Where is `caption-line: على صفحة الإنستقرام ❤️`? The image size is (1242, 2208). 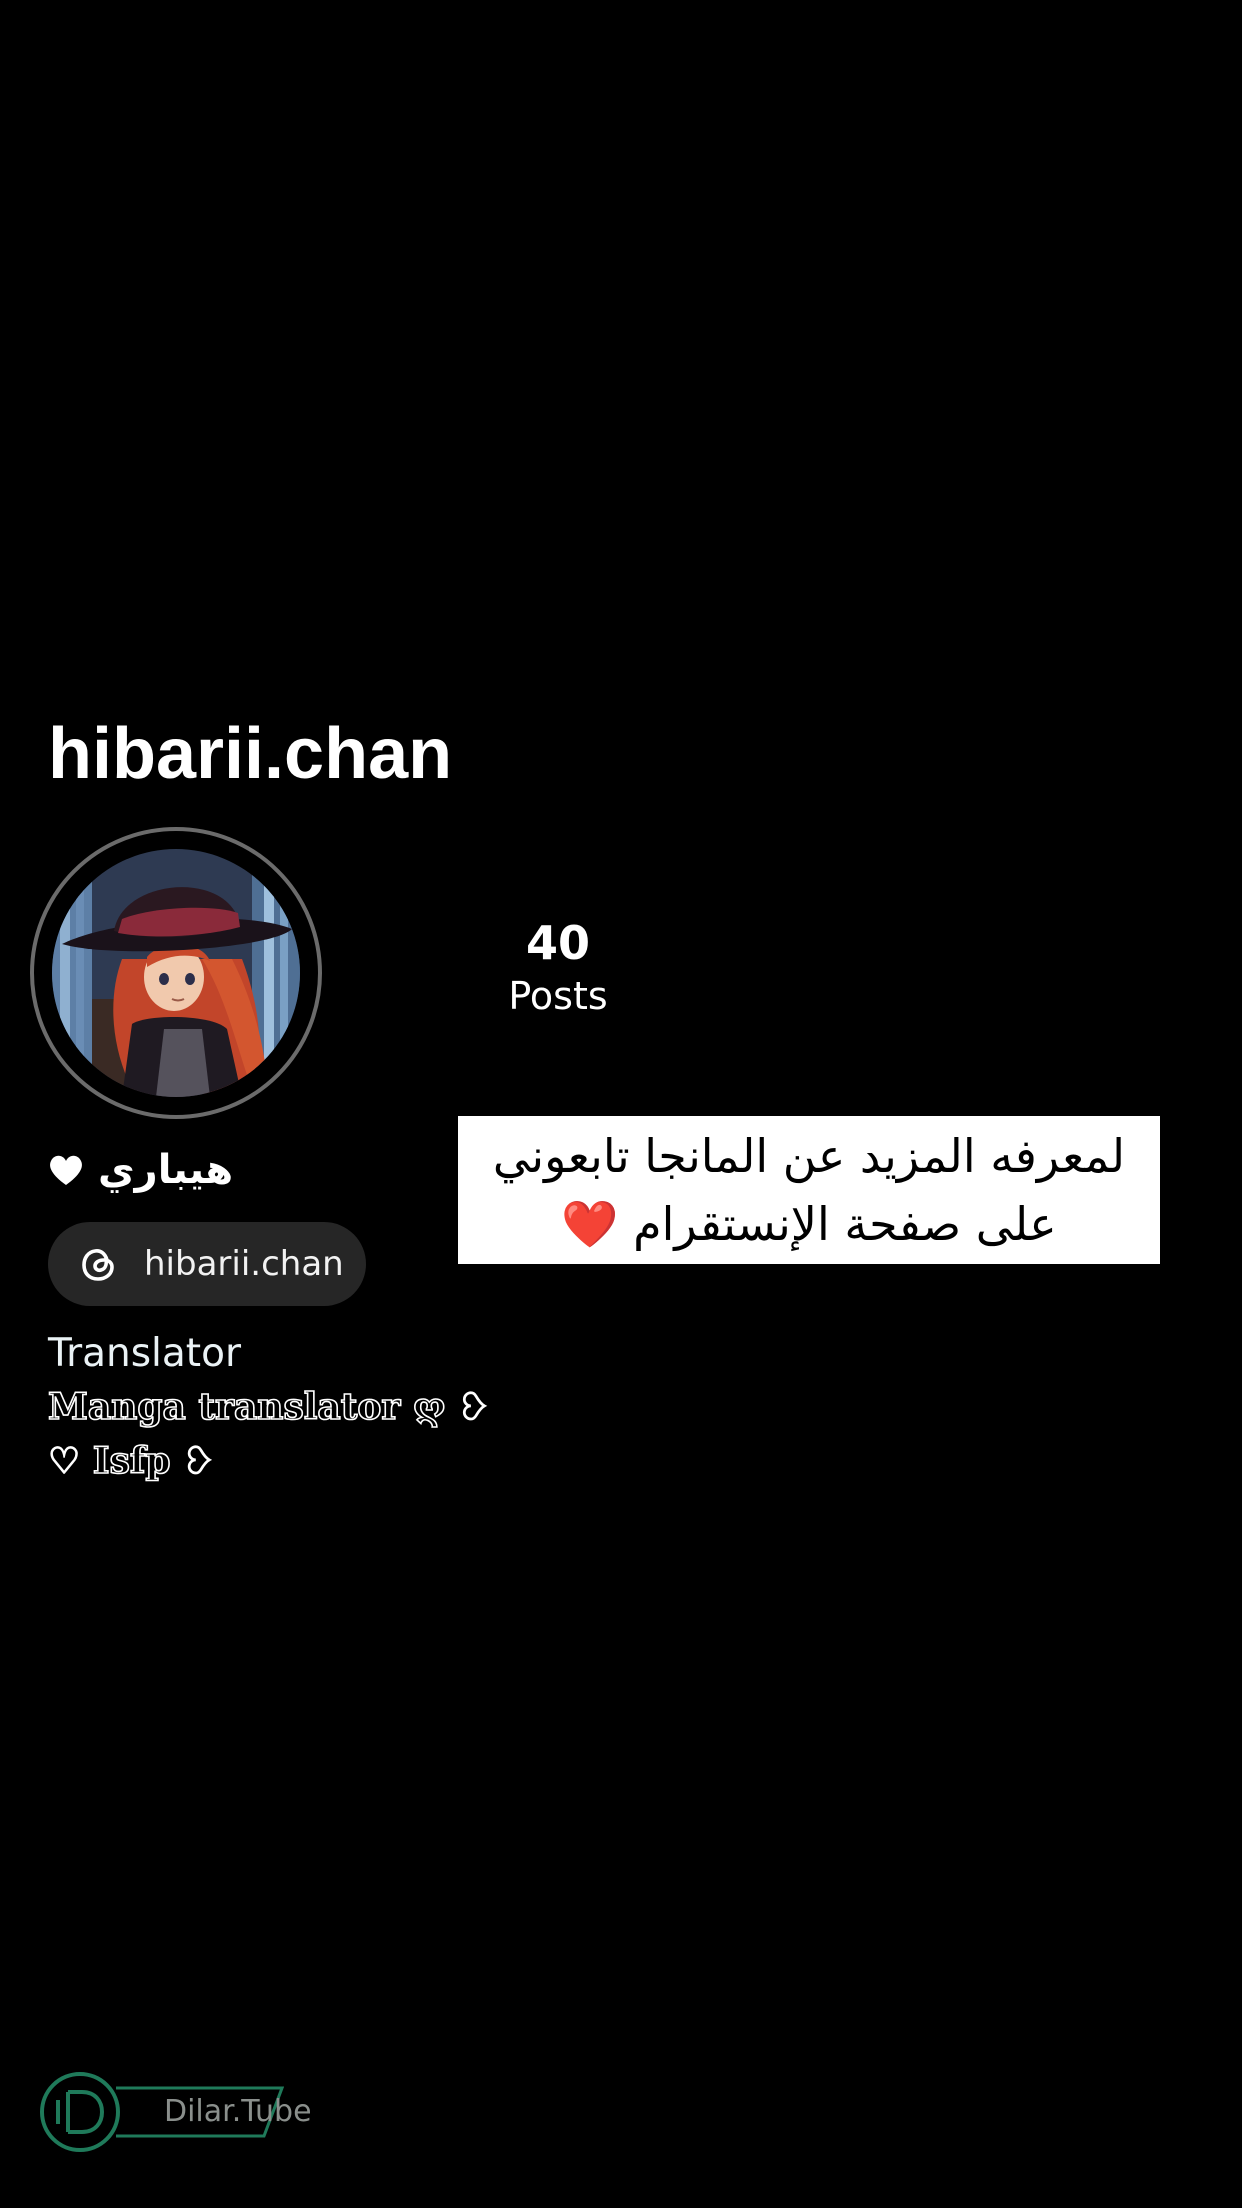
caption-line: على صفحة الإنستقرام ❤️ is located at coordinates (809, 1224).